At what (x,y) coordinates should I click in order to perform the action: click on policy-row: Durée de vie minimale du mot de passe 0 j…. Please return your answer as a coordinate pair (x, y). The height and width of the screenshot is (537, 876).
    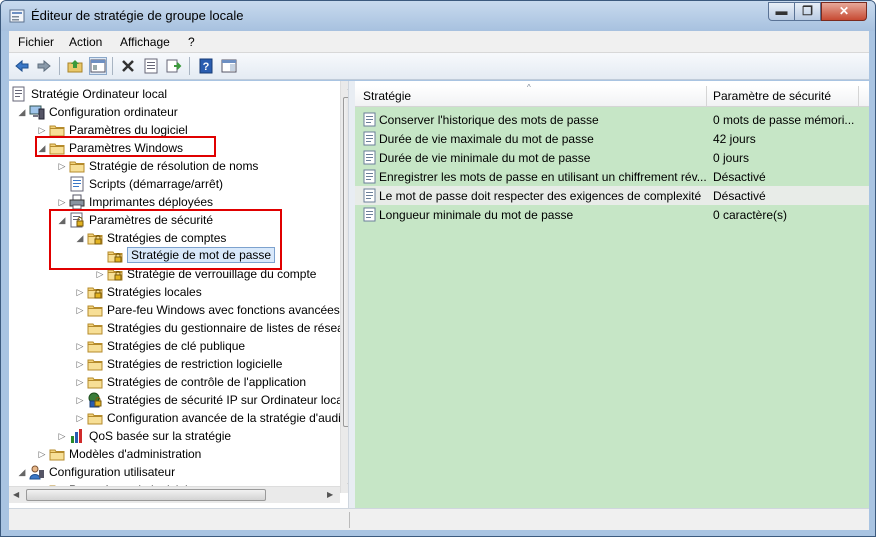
    Looking at the image, I should click on (612, 157).